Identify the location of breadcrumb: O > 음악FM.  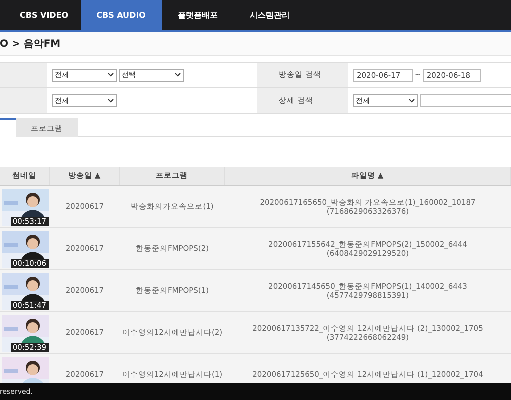
(30, 44).